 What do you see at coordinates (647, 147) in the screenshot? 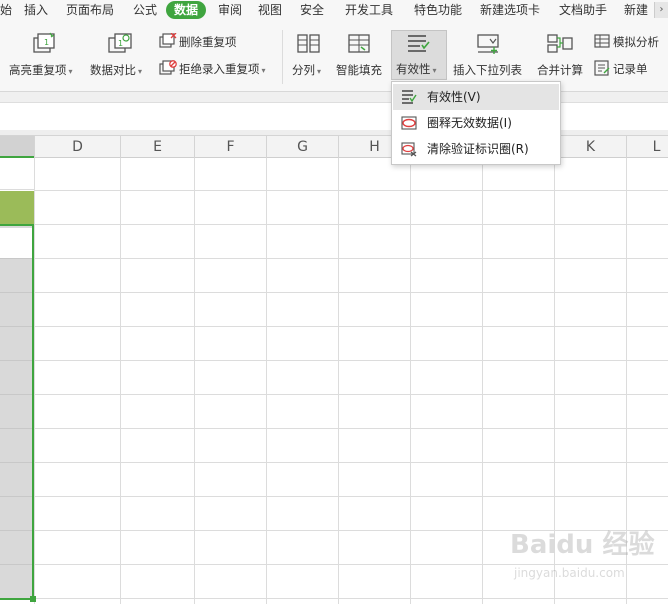
I see `column-header-l: L` at bounding box center [647, 147].